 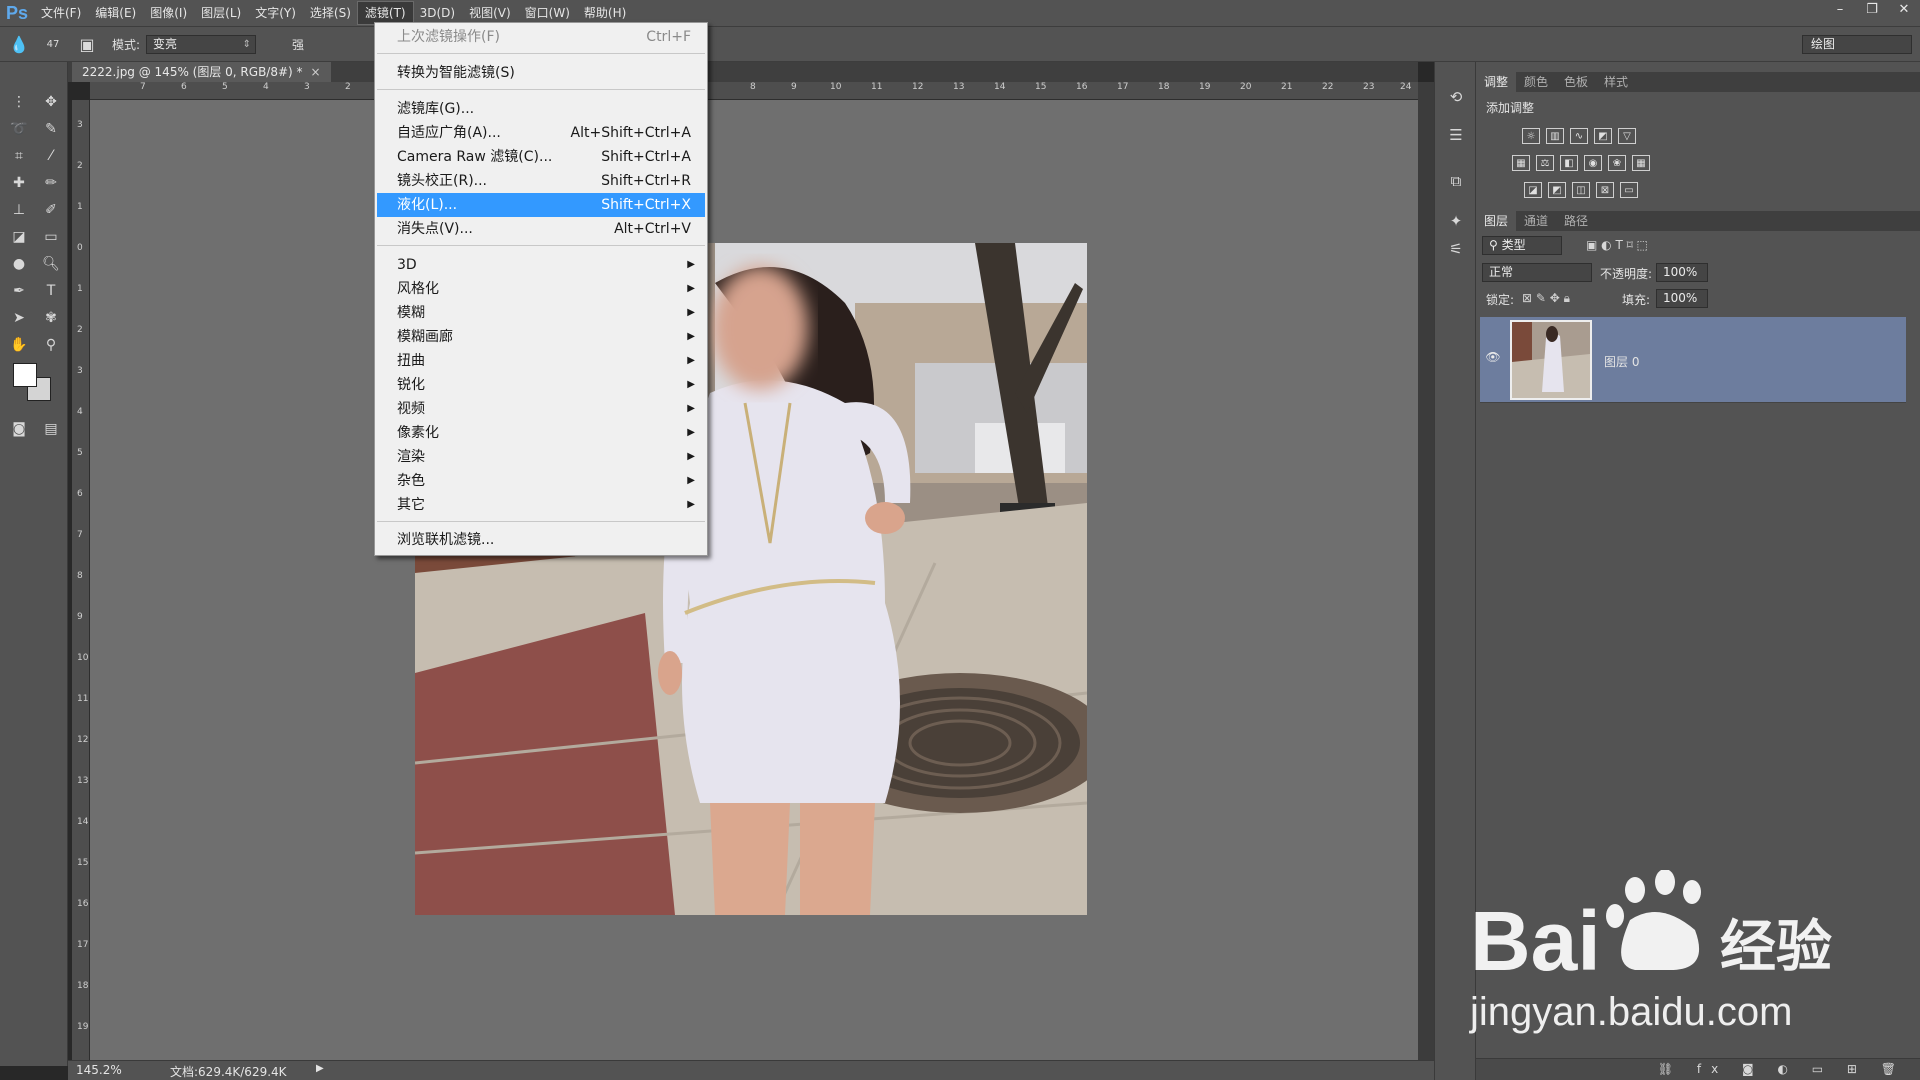 What do you see at coordinates (51, 129) in the screenshot?
I see `quick-select-tool-icon: ✎` at bounding box center [51, 129].